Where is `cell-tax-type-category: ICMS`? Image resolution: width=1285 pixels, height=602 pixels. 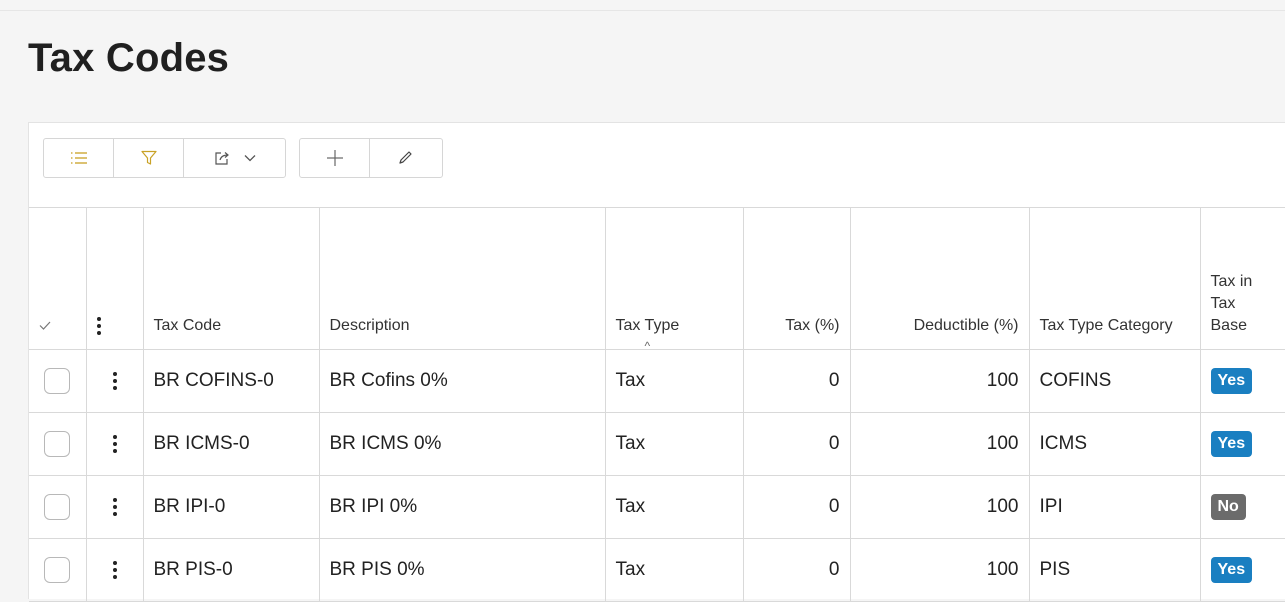 cell-tax-type-category: ICMS is located at coordinates (1115, 444).